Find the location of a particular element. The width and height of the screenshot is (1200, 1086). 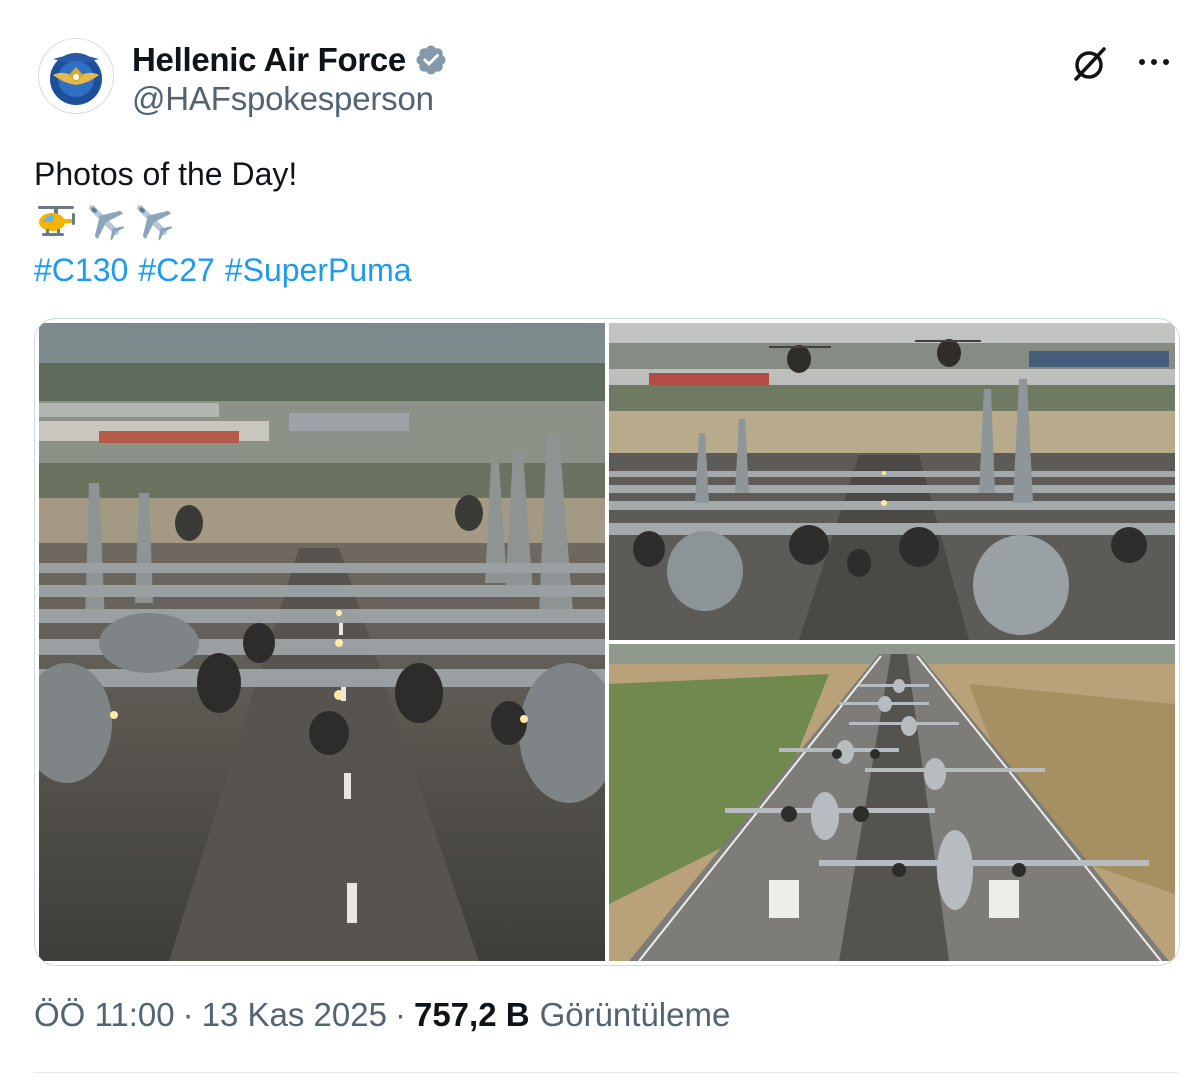

tweet-text: Photos of the Day! is located at coordinates (166, 174).